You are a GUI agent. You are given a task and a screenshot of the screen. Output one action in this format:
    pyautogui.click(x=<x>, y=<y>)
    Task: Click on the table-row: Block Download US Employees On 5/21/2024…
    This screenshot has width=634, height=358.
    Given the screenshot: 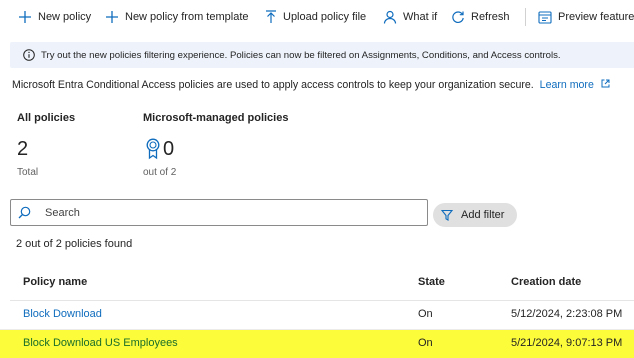 What is the action you would take?
    pyautogui.click(x=317, y=344)
    